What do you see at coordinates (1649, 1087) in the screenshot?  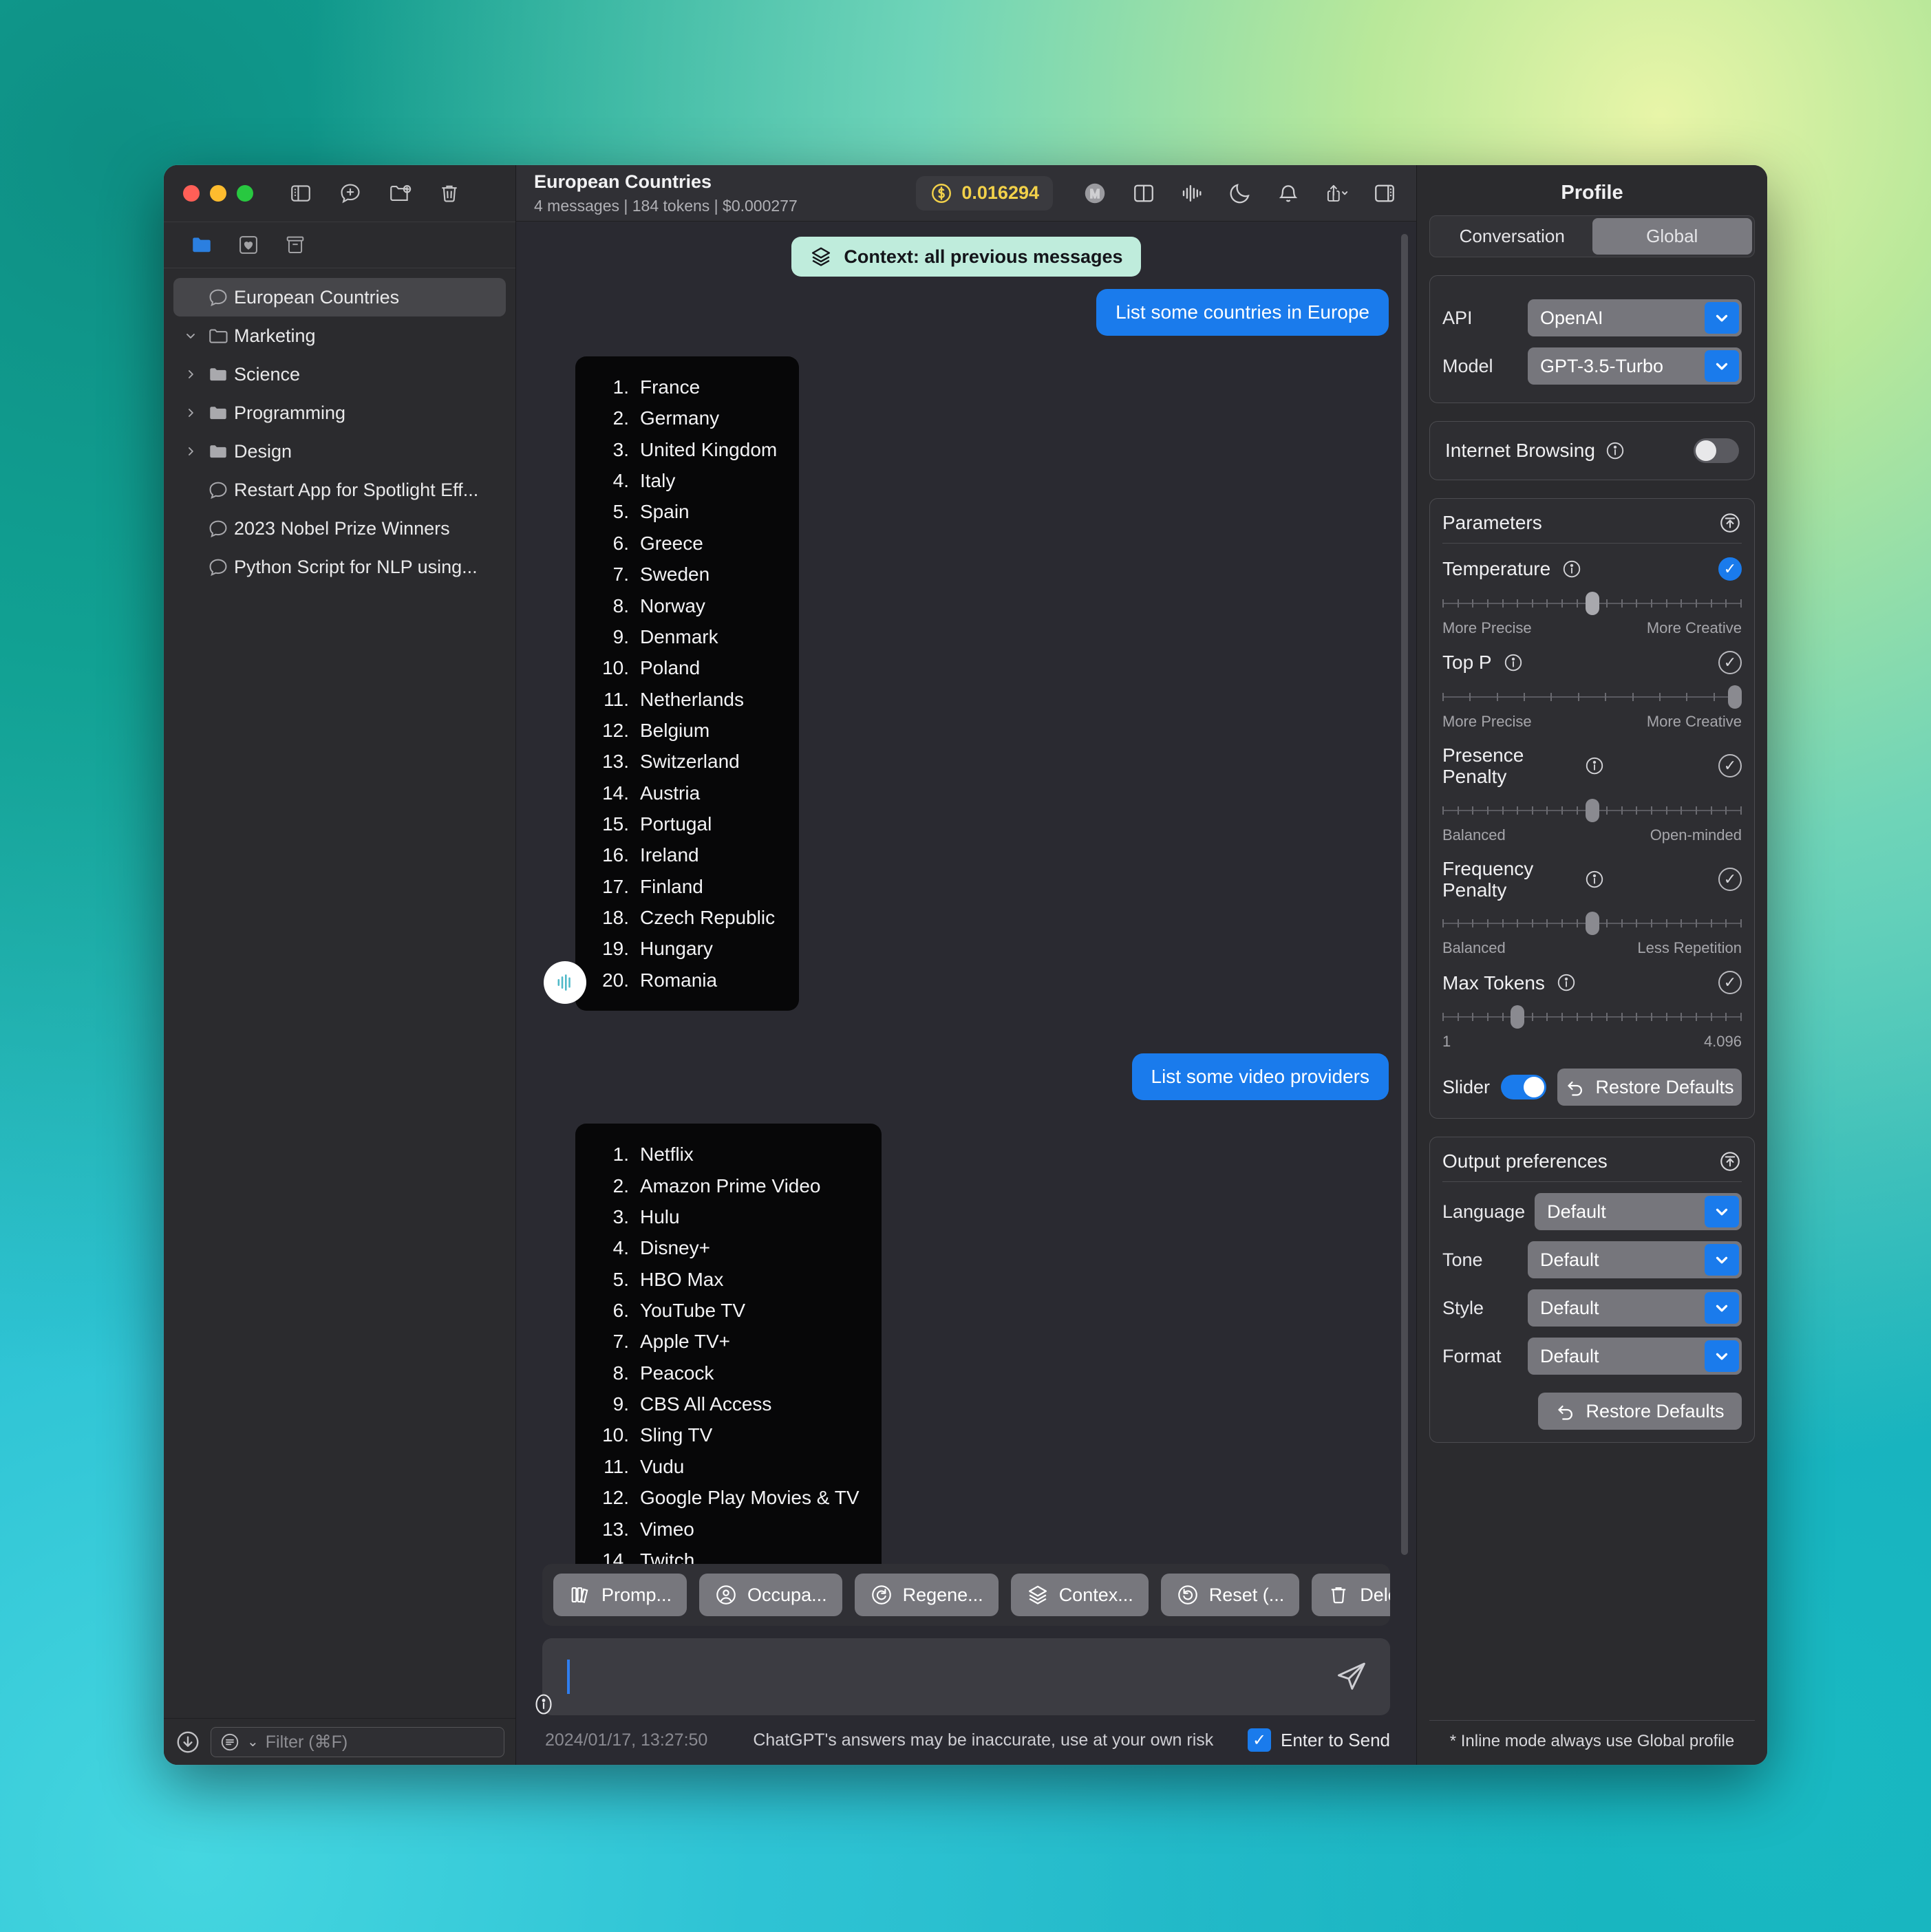 I see `parameters-restore-defaults-button: Restore Defaults` at bounding box center [1649, 1087].